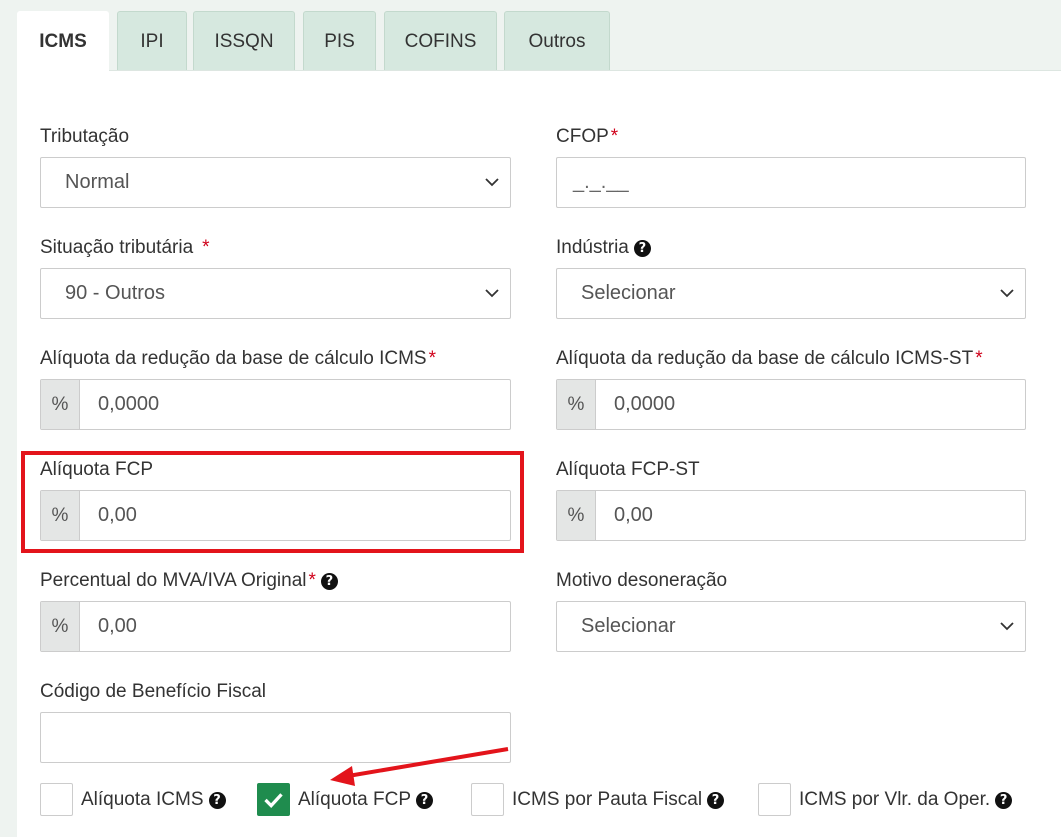  What do you see at coordinates (96, 469) in the screenshot?
I see `aliq-fcp-label: Alíquota FCP` at bounding box center [96, 469].